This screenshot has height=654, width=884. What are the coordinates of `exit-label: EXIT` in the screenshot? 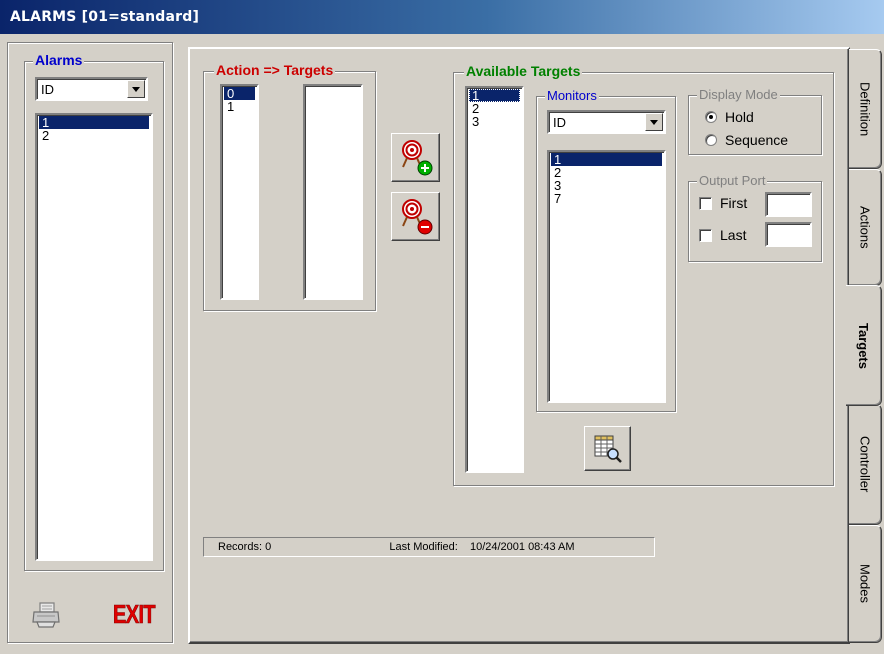 It's located at (134, 613).